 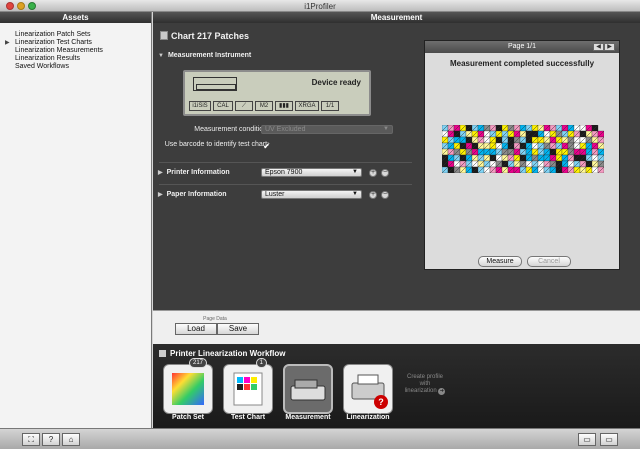 What do you see at coordinates (587, 439) in the screenshot?
I see `instrument-status-icon: ▭` at bounding box center [587, 439].